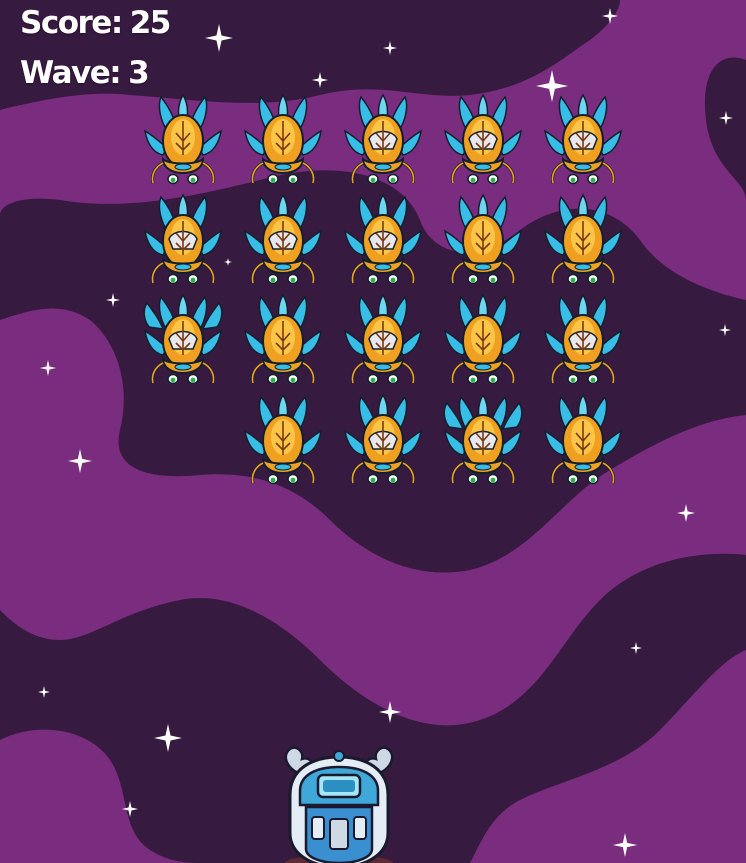 The width and height of the screenshot is (746, 863). Describe the element at coordinates (71, 23) in the screenshot. I see `score-label: Score:` at that location.